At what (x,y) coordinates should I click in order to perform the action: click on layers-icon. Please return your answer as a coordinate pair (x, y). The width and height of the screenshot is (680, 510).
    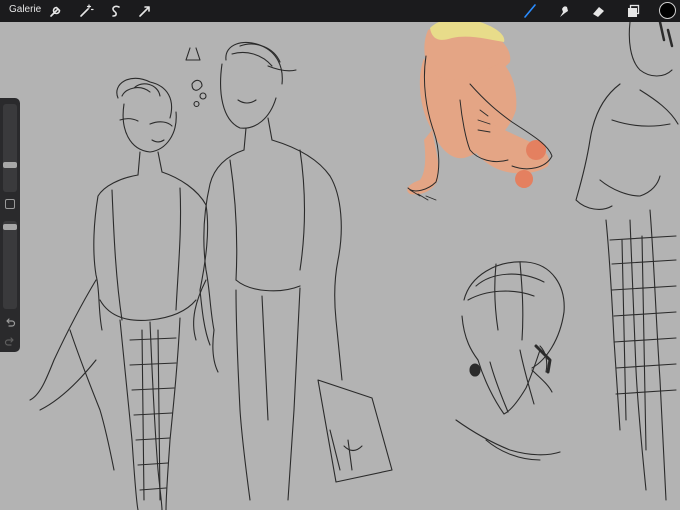
    Looking at the image, I should click on (633, 11).